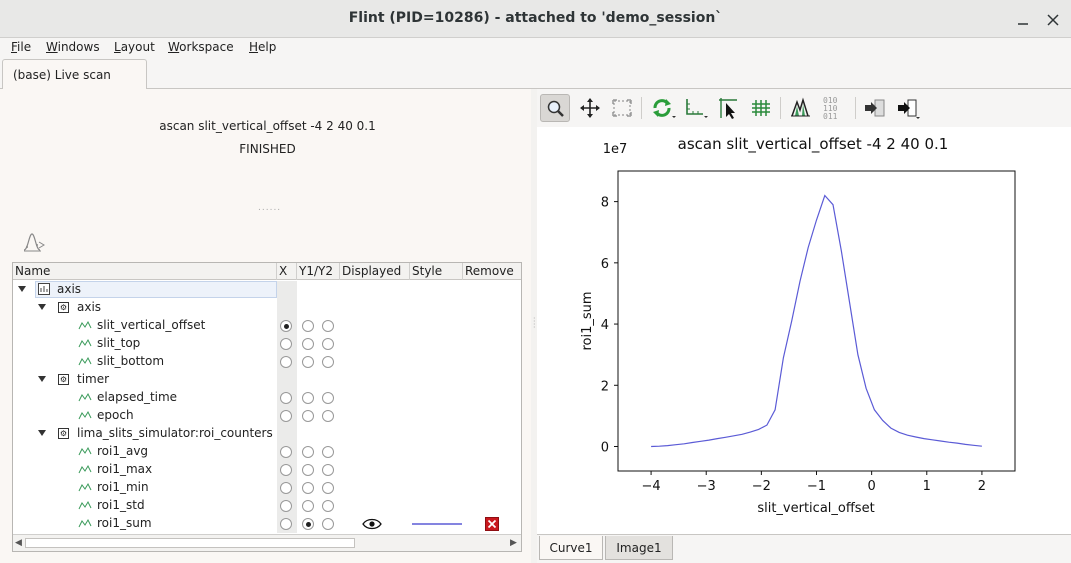 The height and width of the screenshot is (563, 1071). What do you see at coordinates (875, 108) in the screenshot?
I see `export-button` at bounding box center [875, 108].